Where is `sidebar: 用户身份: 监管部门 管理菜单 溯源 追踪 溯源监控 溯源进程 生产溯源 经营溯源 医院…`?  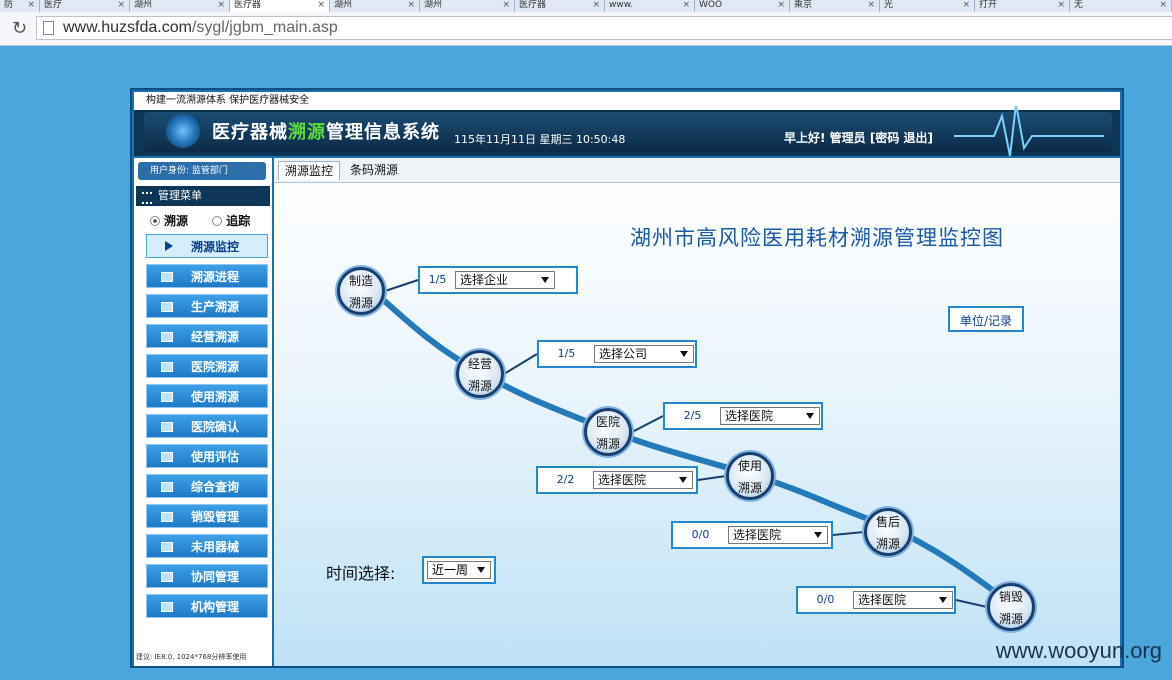
sidebar: 用户身份: 监管部门 管理菜单 溯源 追踪 溯源监控 溯源进程 生产溯源 经营溯源 医院… is located at coordinates (203, 412).